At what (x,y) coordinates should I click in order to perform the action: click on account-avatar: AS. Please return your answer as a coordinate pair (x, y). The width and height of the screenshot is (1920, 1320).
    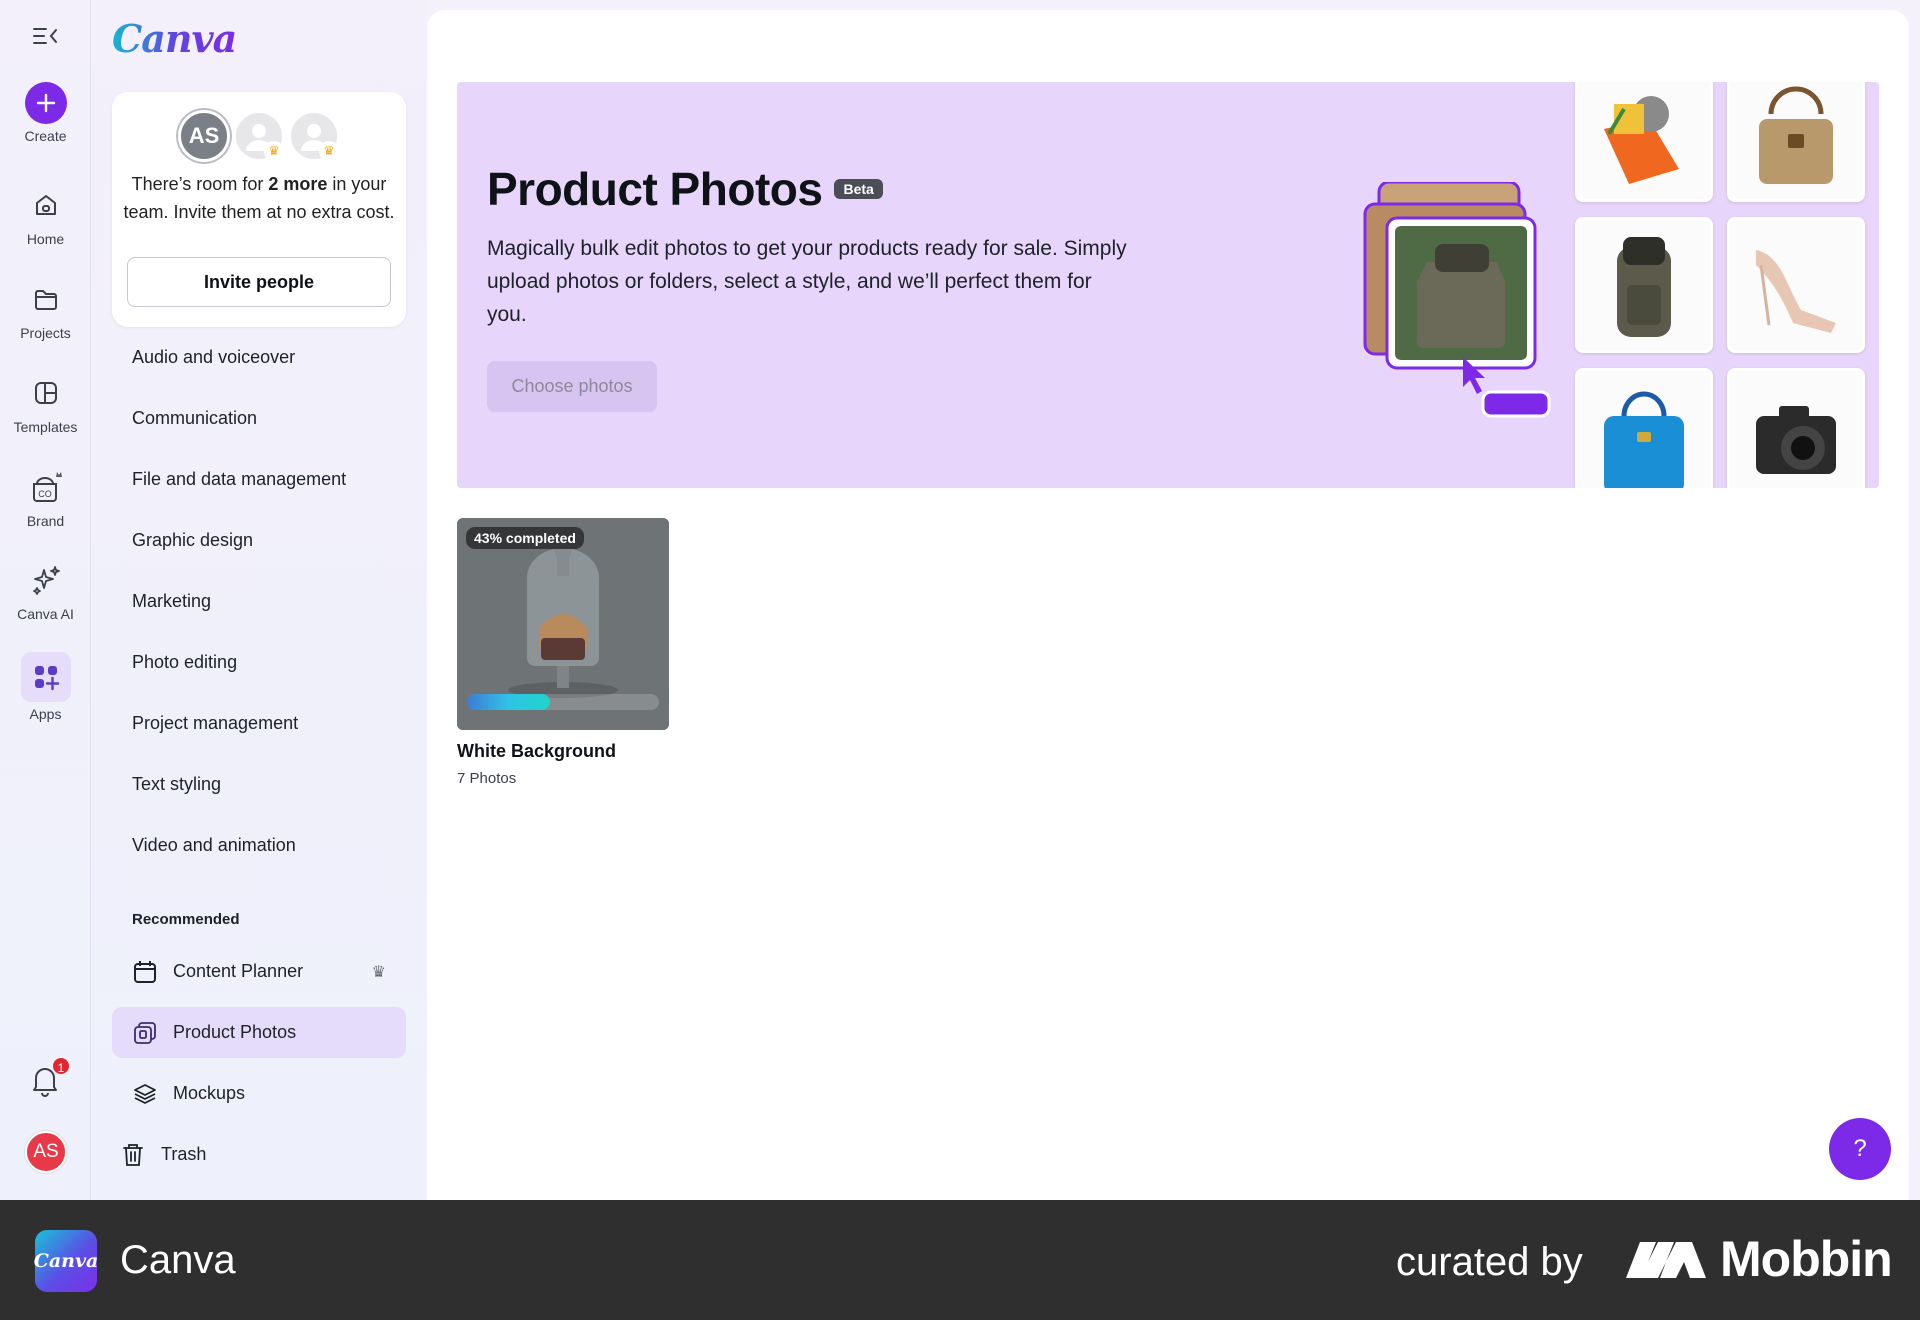
    Looking at the image, I should click on (46, 1152).